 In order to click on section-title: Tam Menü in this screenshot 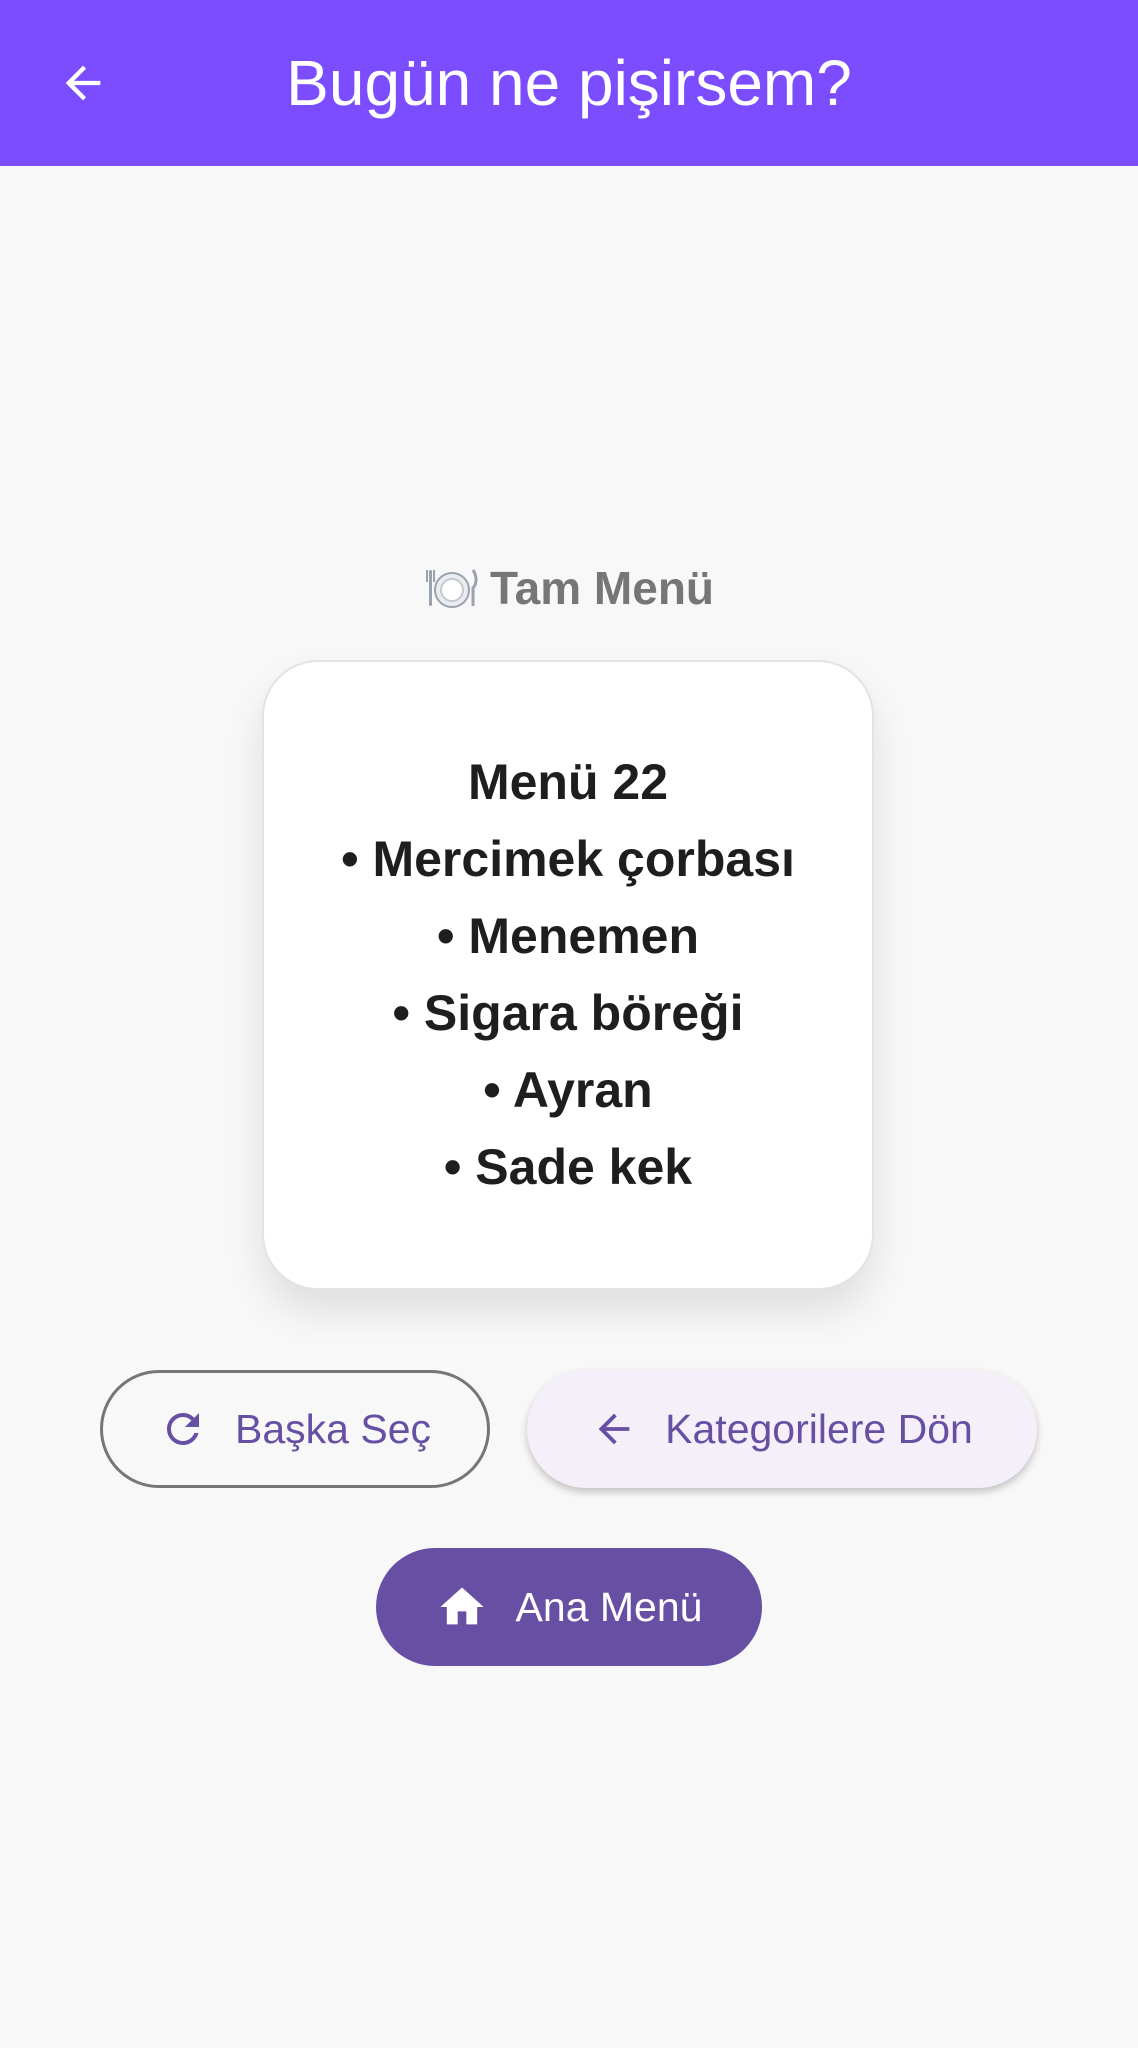, I will do `click(602, 588)`.